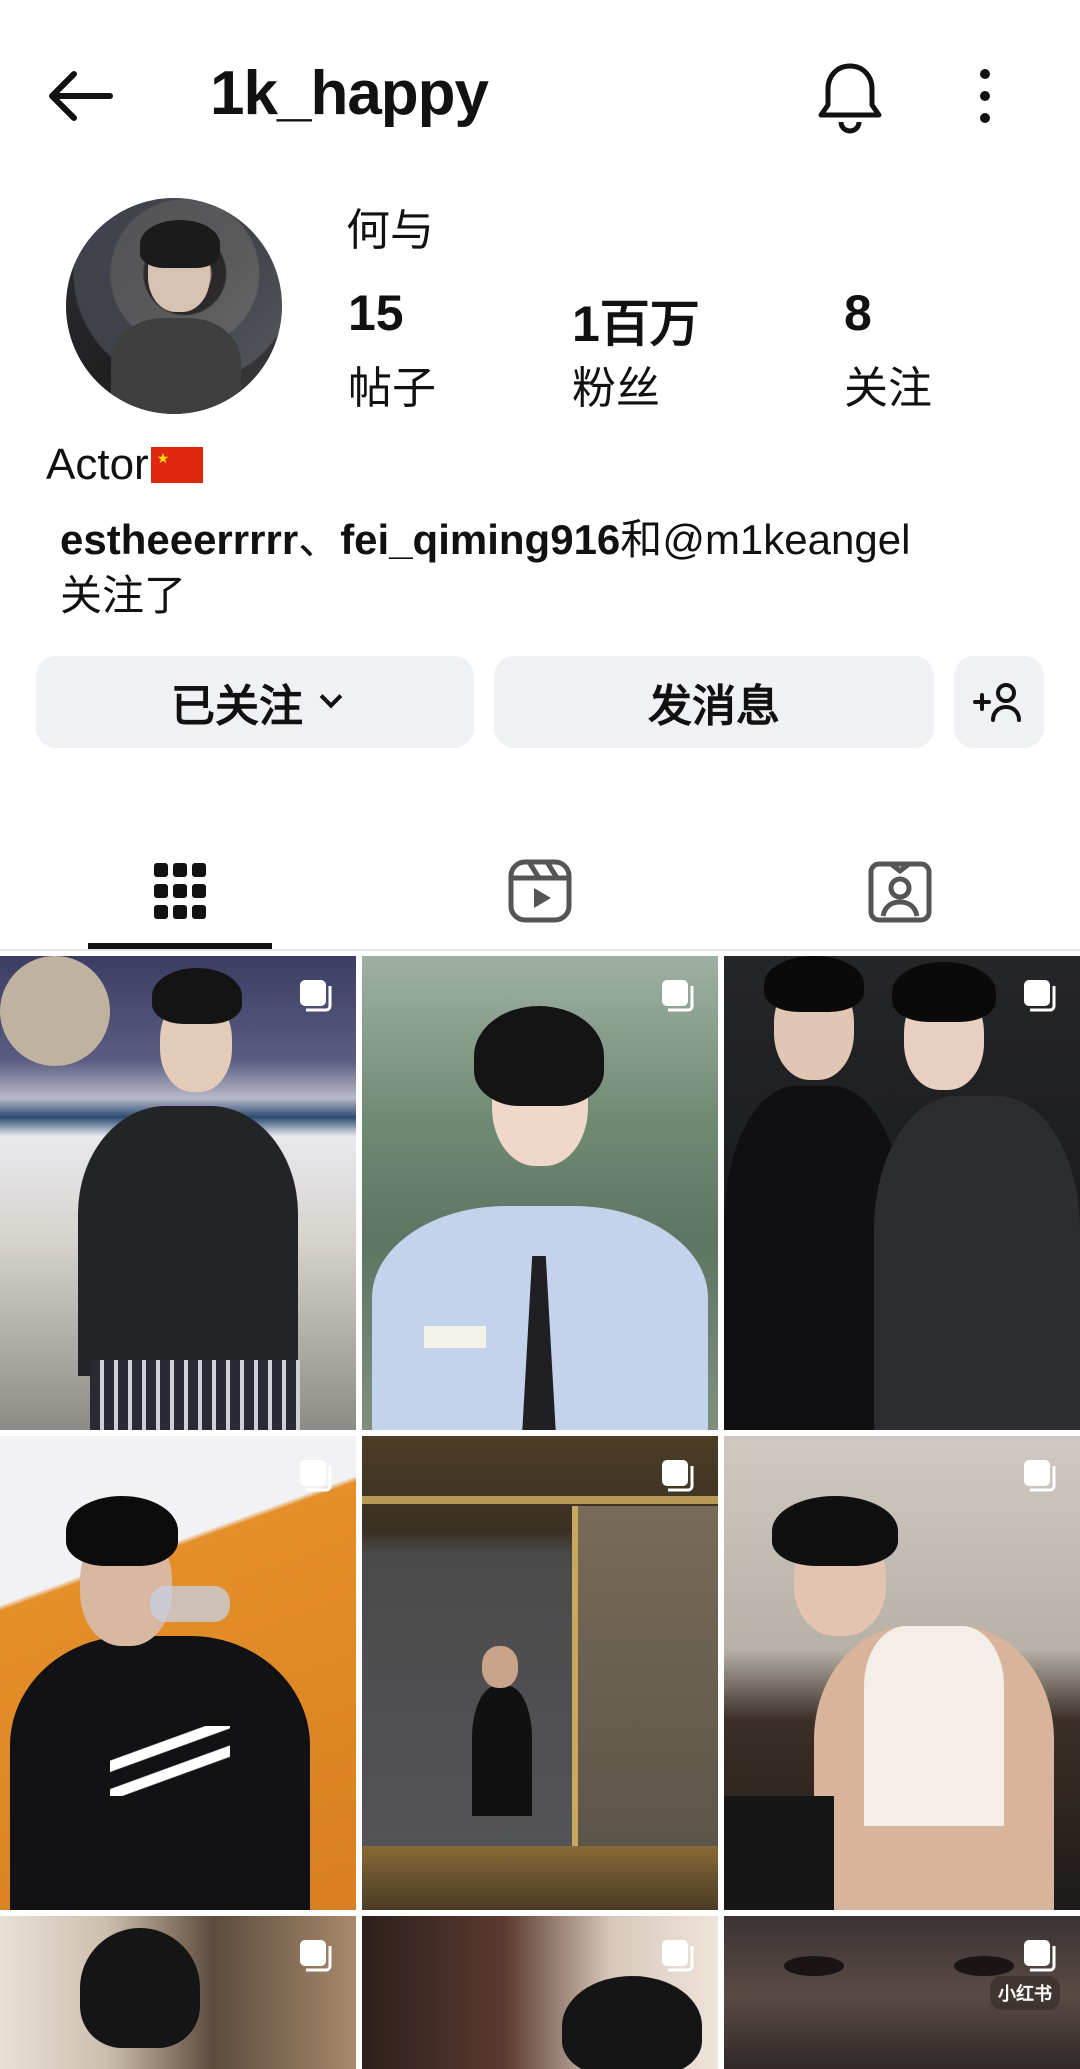 Image resolution: width=1080 pixels, height=2069 pixels. What do you see at coordinates (858, 313) in the screenshot?
I see `stat-following-value: 8` at bounding box center [858, 313].